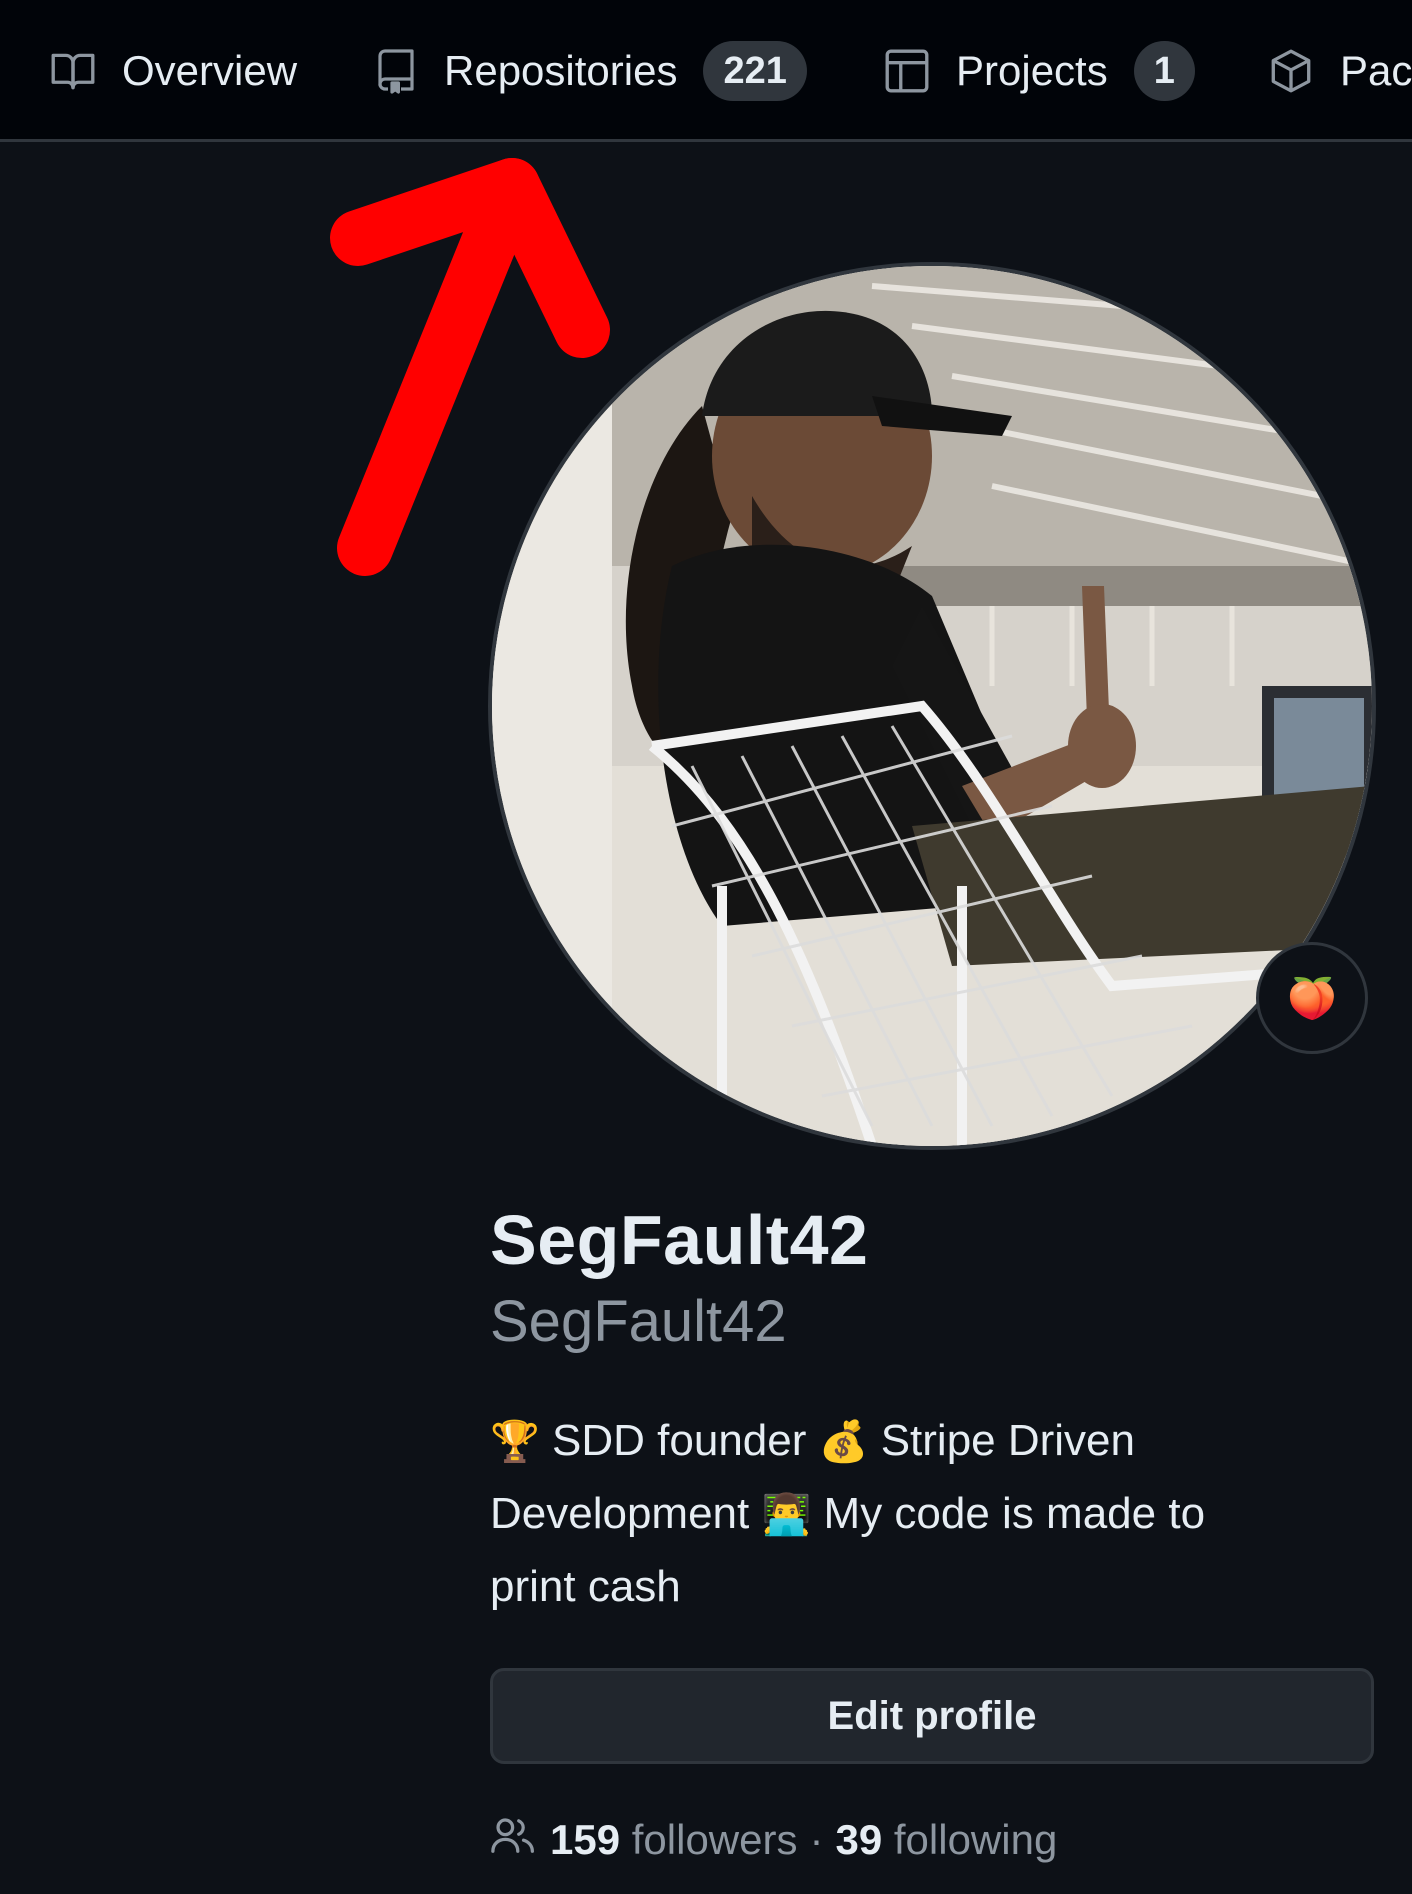 This screenshot has height=1894, width=1412. What do you see at coordinates (73, 71) in the screenshot?
I see `book-icon` at bounding box center [73, 71].